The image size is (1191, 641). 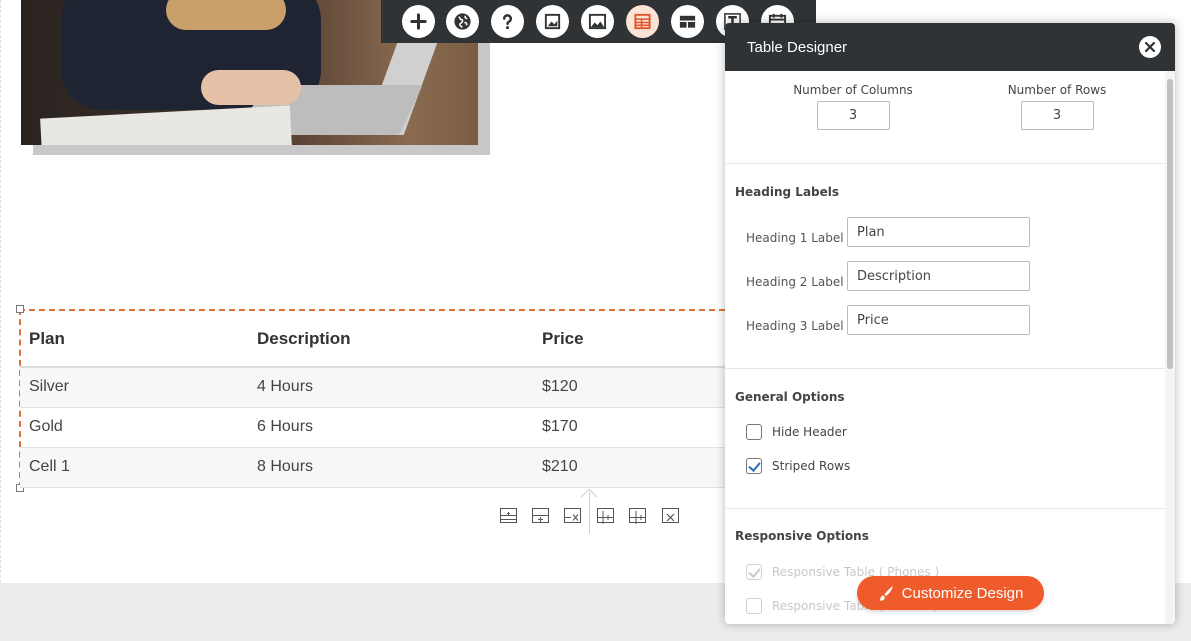 I want to click on customize-design-button: Customize Design, so click(x=950, y=593).